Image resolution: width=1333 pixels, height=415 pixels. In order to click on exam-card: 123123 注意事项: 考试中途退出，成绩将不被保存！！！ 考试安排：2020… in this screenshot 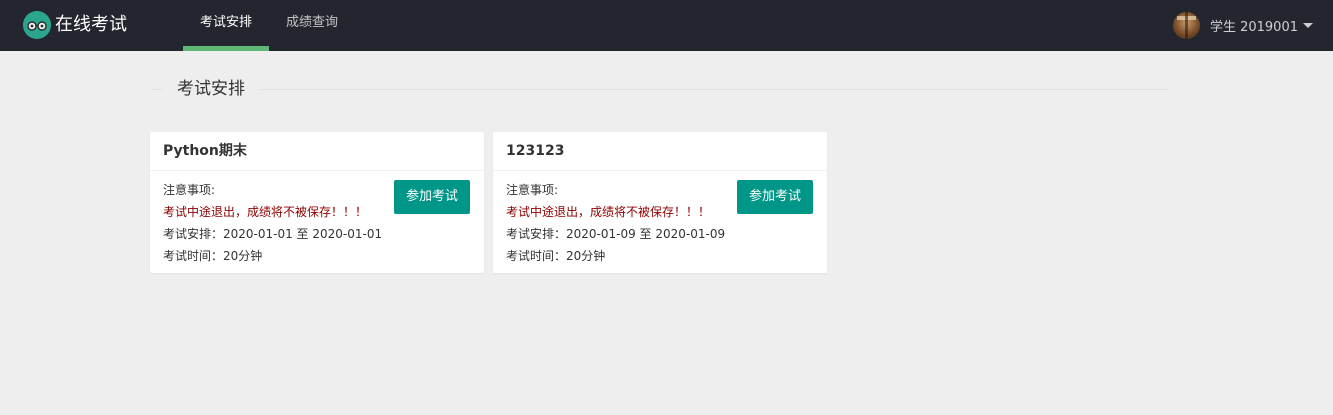, I will do `click(660, 202)`.